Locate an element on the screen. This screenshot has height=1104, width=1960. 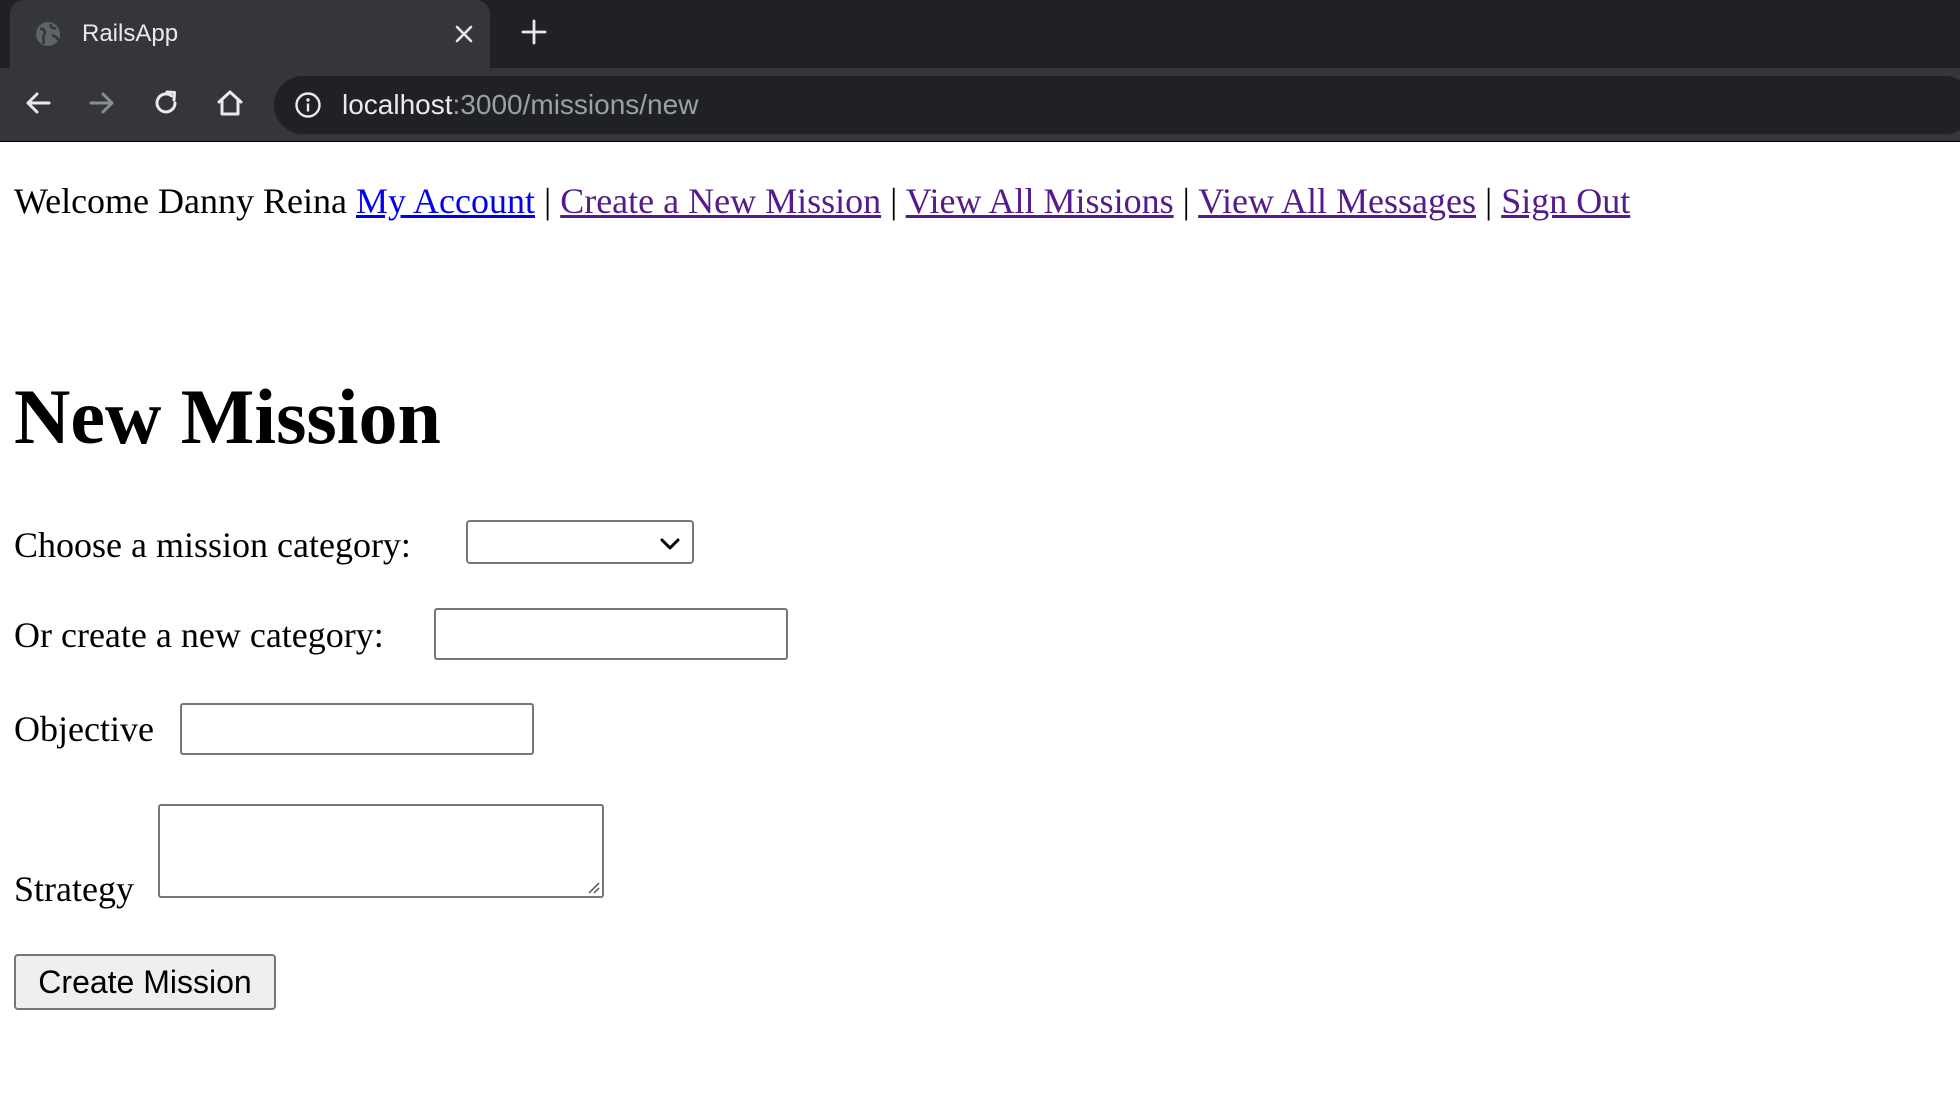
strategy-label: Strategy is located at coordinates (74, 888).